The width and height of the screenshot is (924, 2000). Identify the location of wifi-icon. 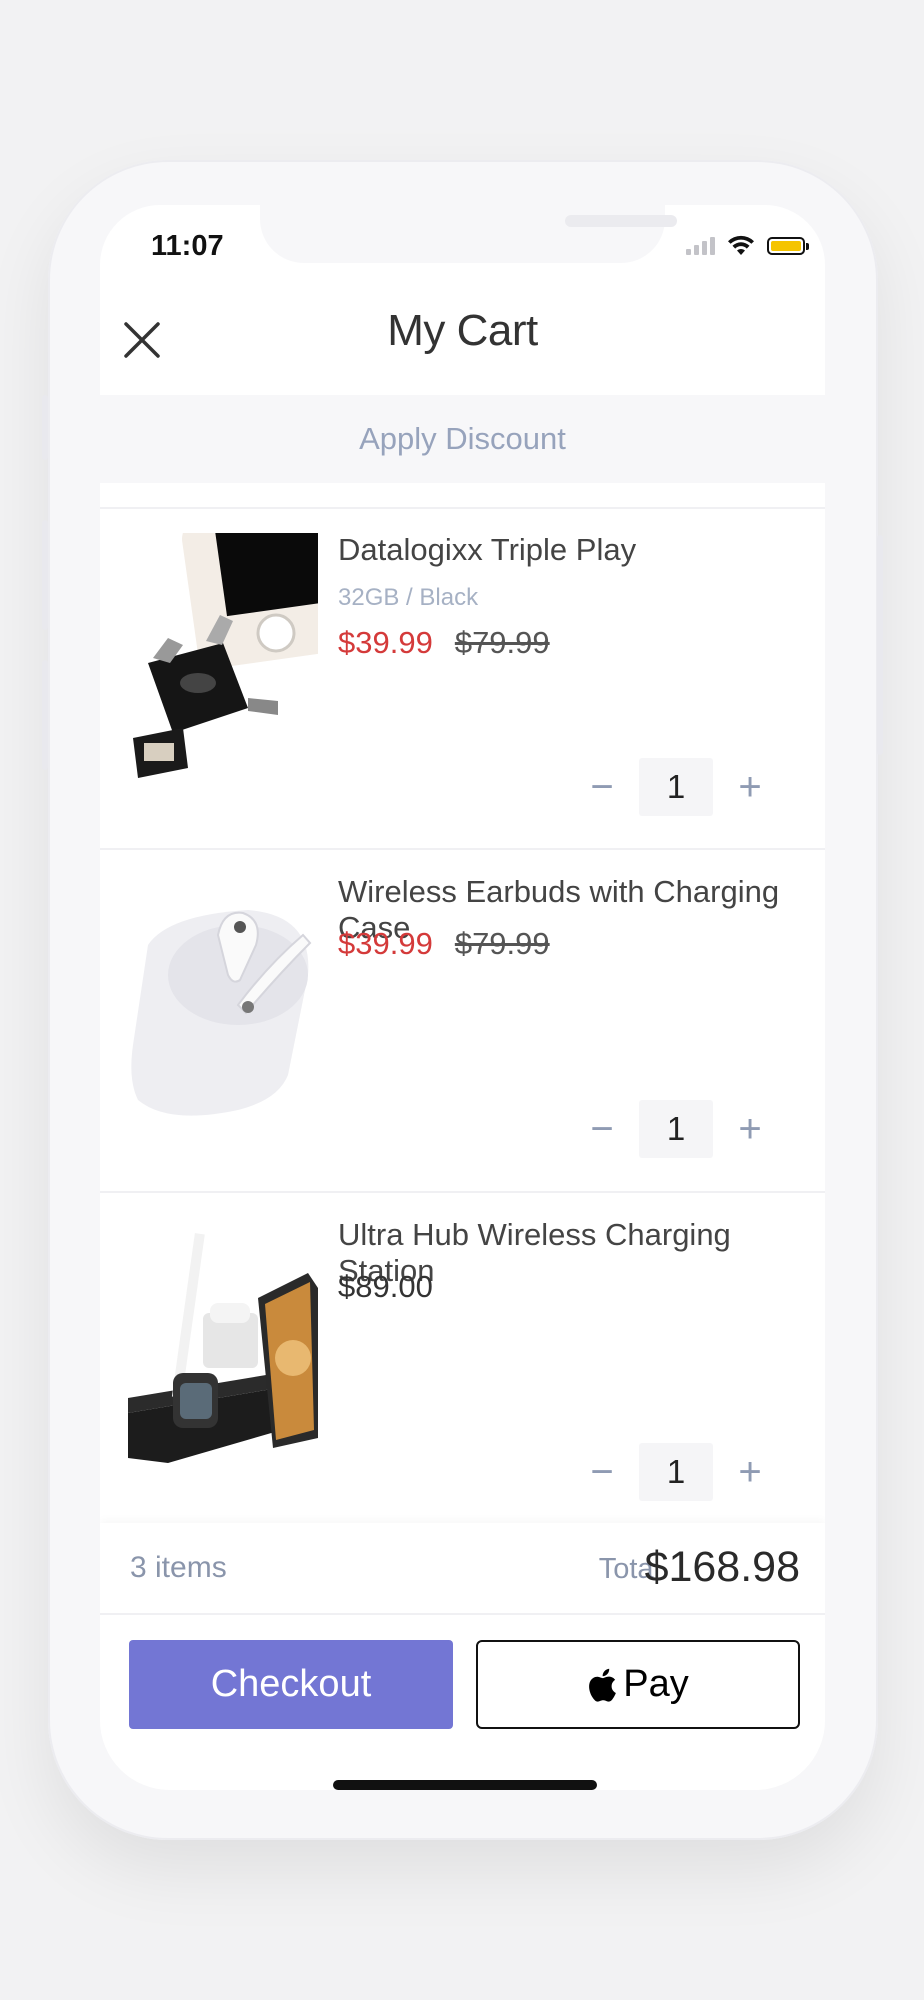
(741, 245).